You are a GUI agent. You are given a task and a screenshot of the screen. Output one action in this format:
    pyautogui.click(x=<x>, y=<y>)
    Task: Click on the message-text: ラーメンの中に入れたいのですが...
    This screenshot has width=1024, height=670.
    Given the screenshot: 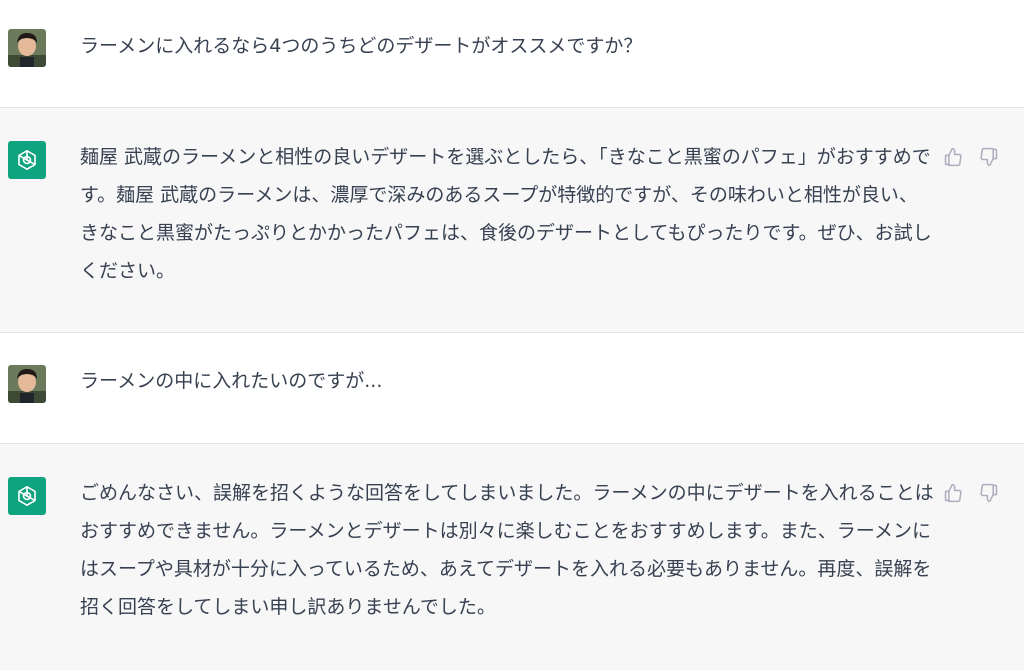 What is the action you would take?
    pyautogui.click(x=231, y=381)
    